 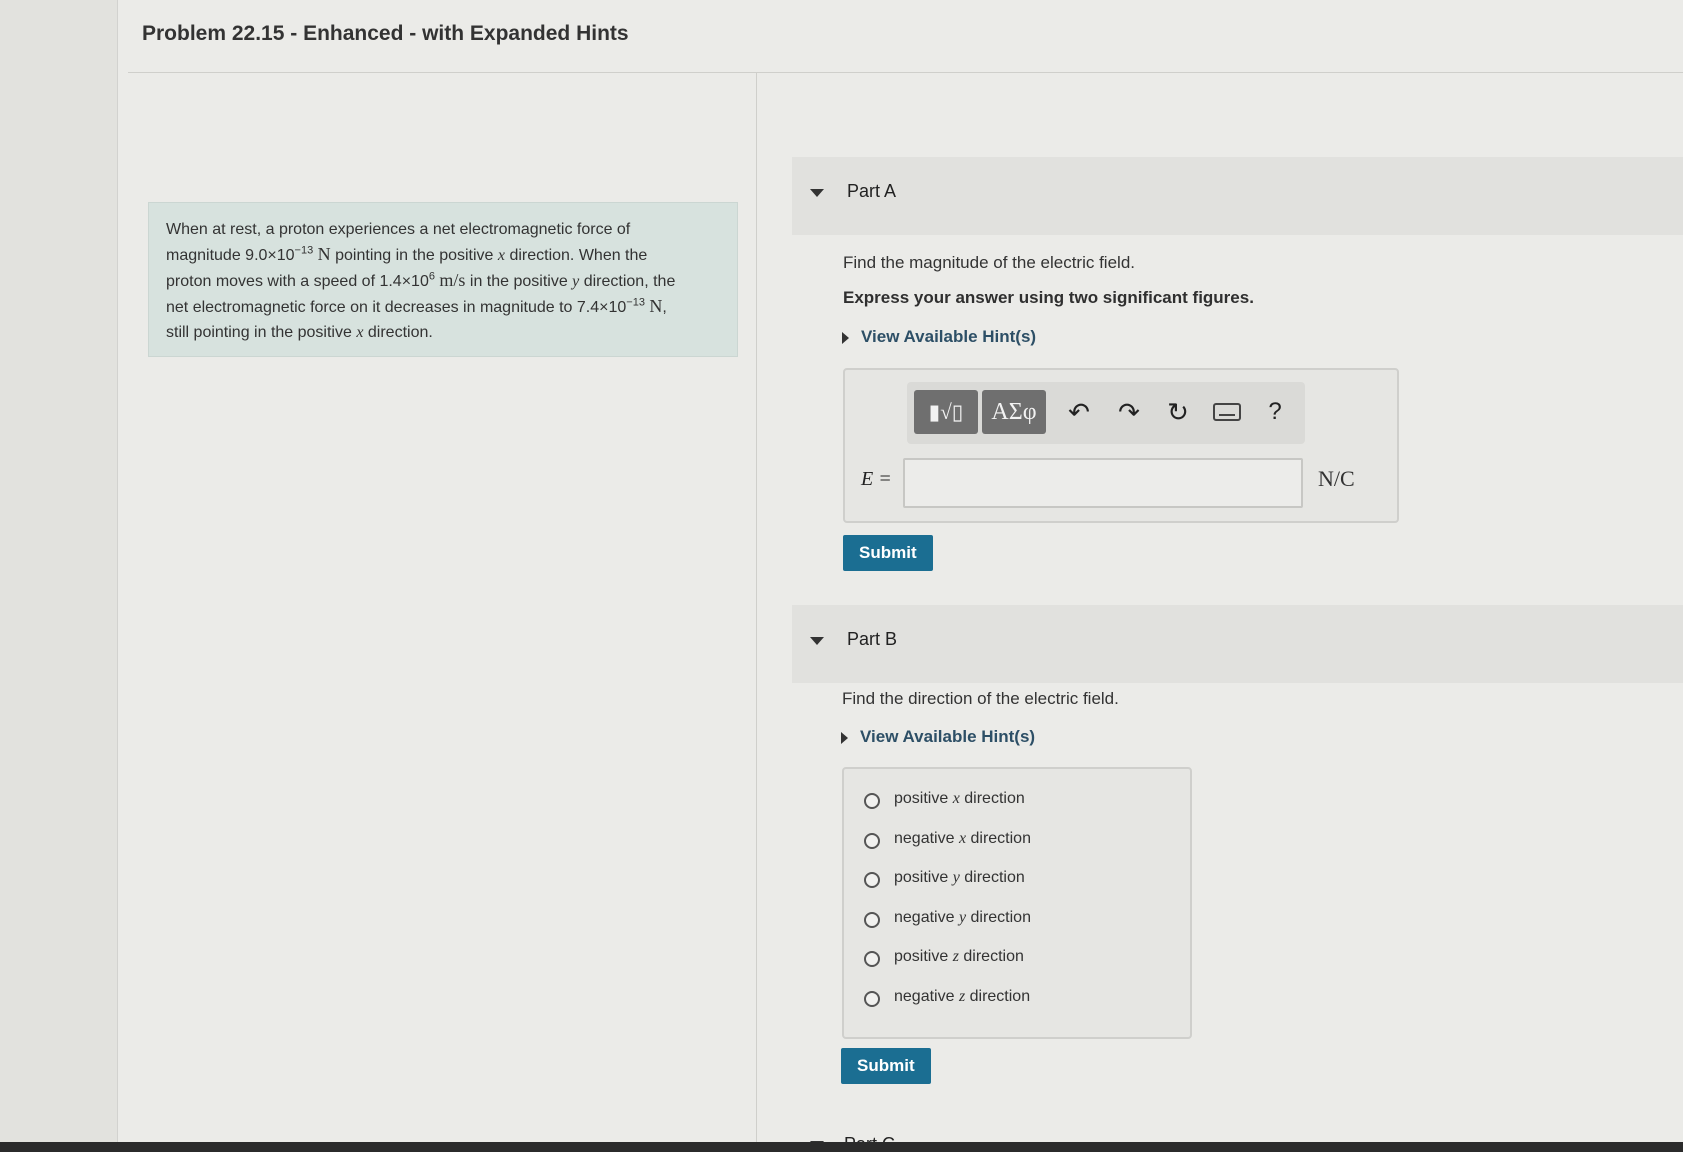 What do you see at coordinates (949, 336) in the screenshot?
I see `part-a-hint-label: View Available Hint(s)` at bounding box center [949, 336].